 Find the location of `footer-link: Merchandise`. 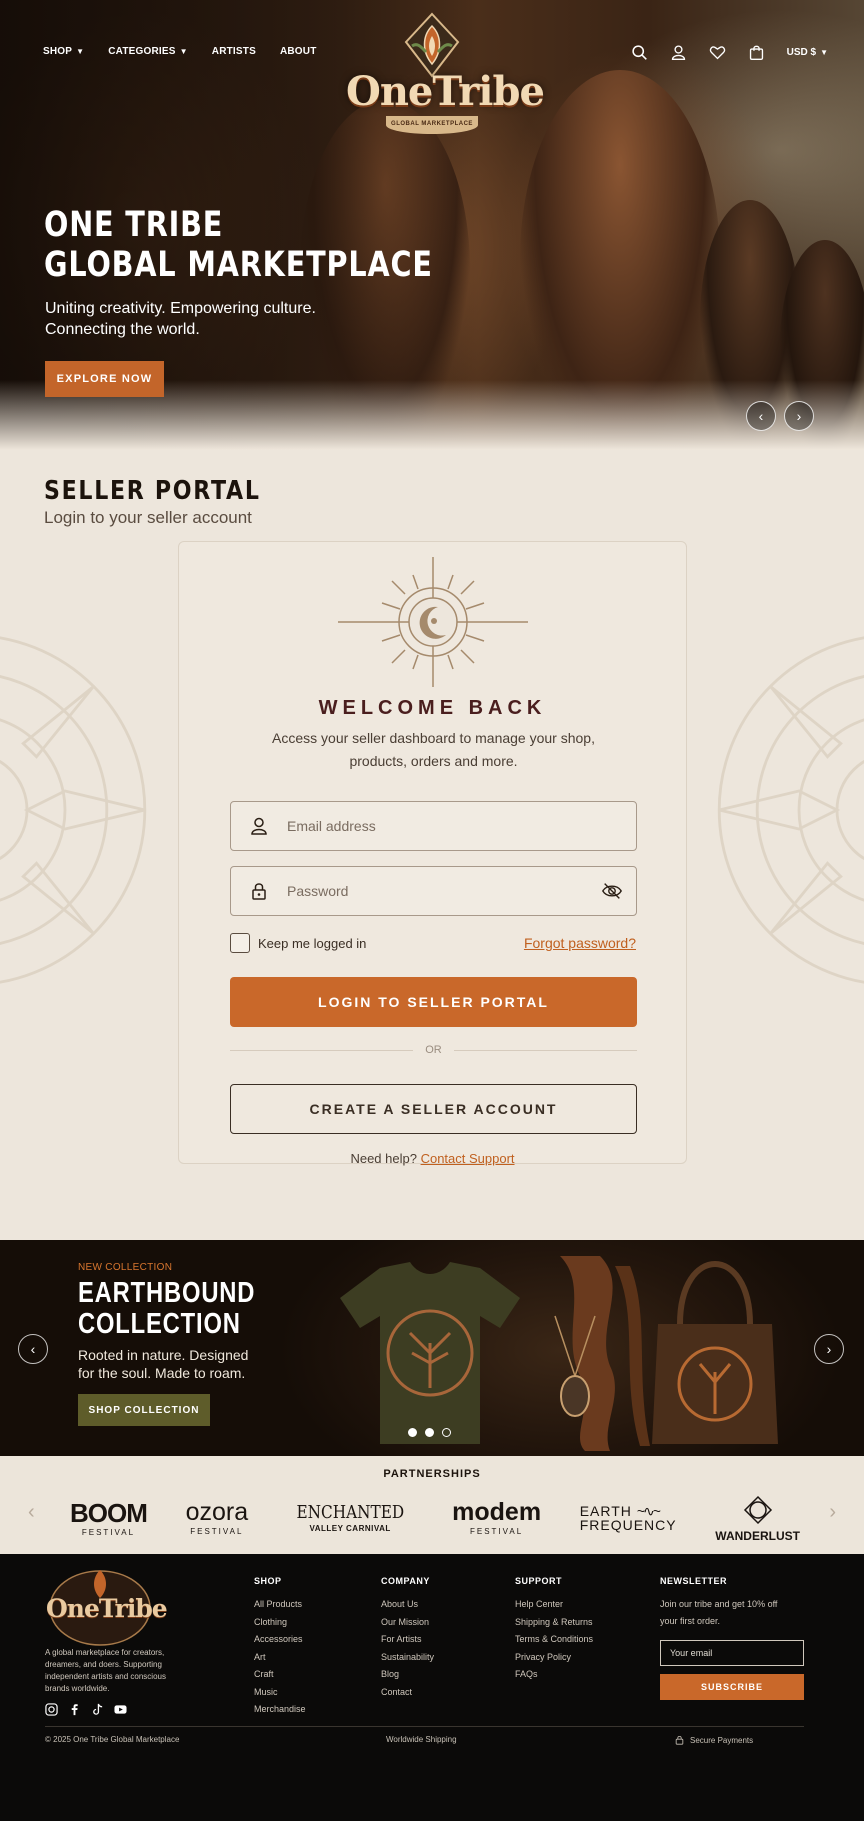

footer-link: Merchandise is located at coordinates (280, 1710).